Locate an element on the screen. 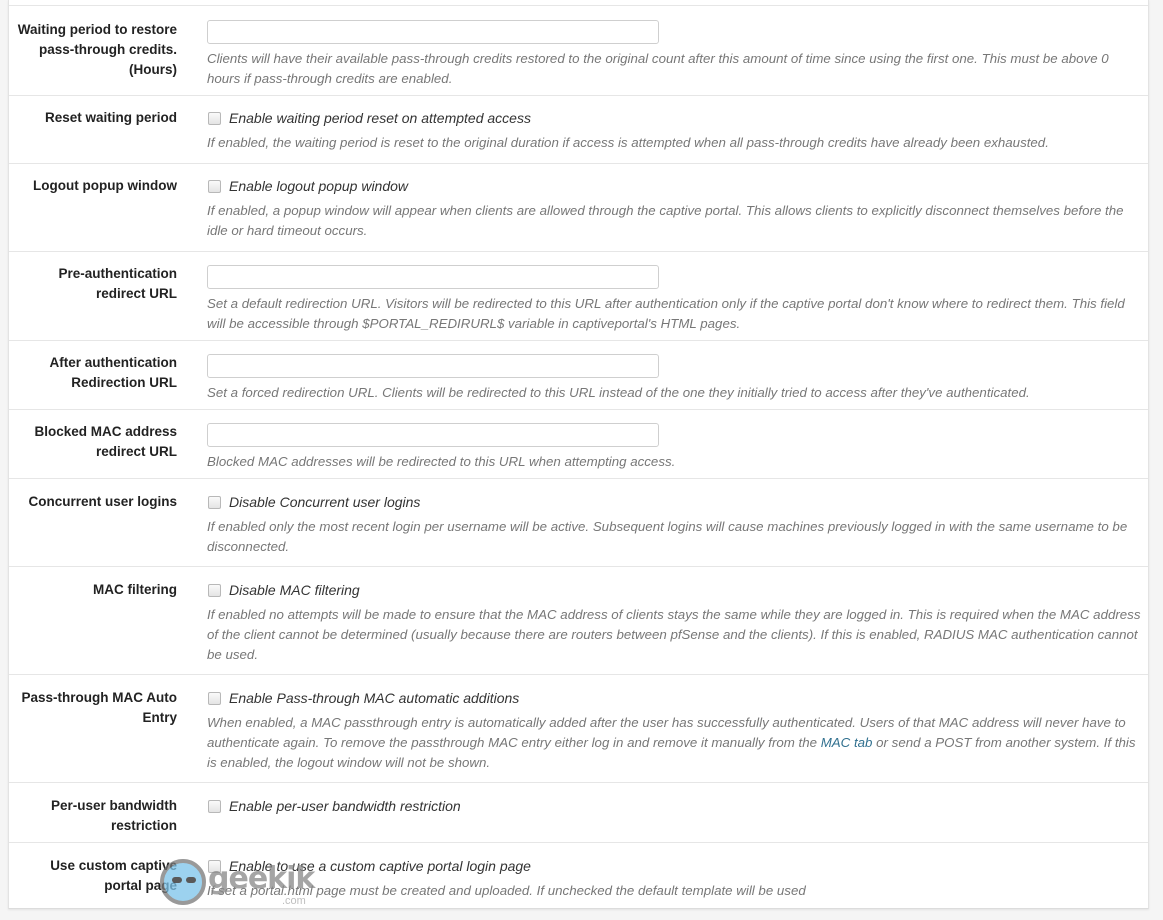  logout-popup-checkbox is located at coordinates (214, 186).